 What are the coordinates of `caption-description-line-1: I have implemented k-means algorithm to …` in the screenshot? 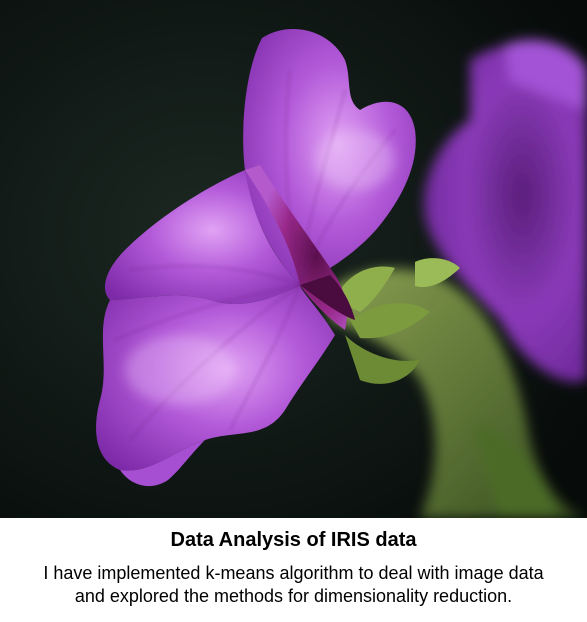 It's located at (293, 573).